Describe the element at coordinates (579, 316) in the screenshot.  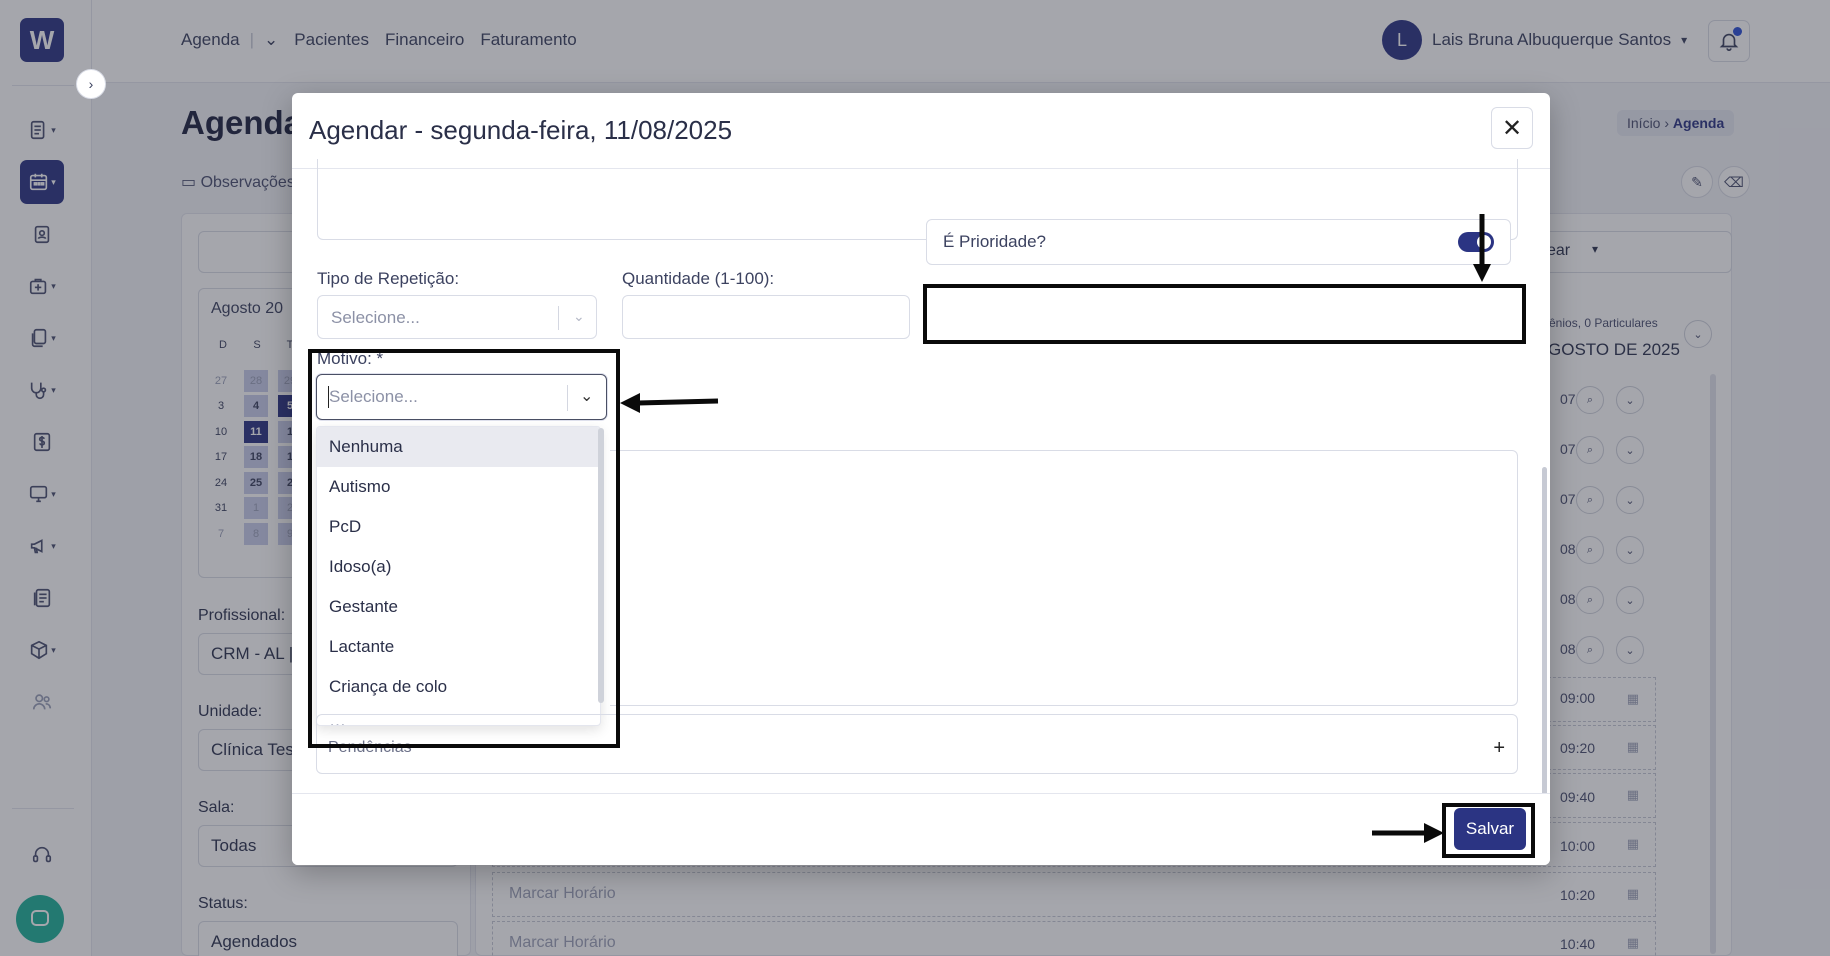
I see `chevron-down-icon: ⌄` at that location.